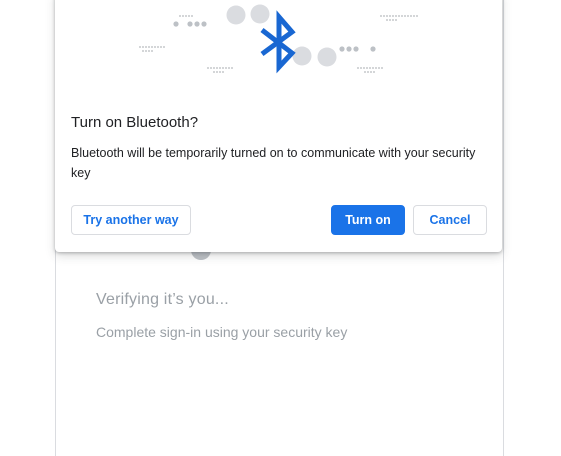 This screenshot has height=456, width=561. I want to click on verifying-subtitle: Complete sign-in using your security key, so click(222, 332).